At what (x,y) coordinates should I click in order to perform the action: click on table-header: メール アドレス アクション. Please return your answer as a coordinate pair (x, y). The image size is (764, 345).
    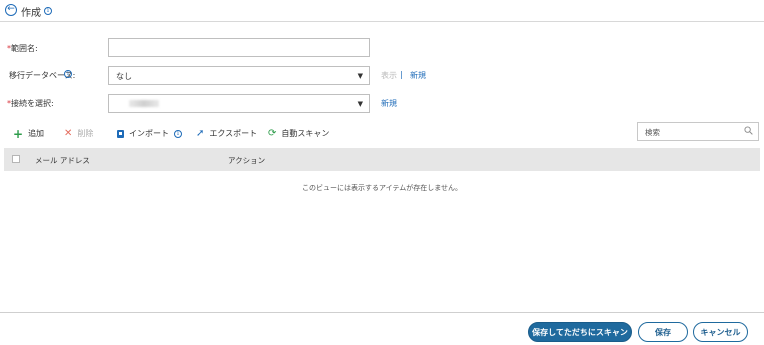
    Looking at the image, I should click on (382, 159).